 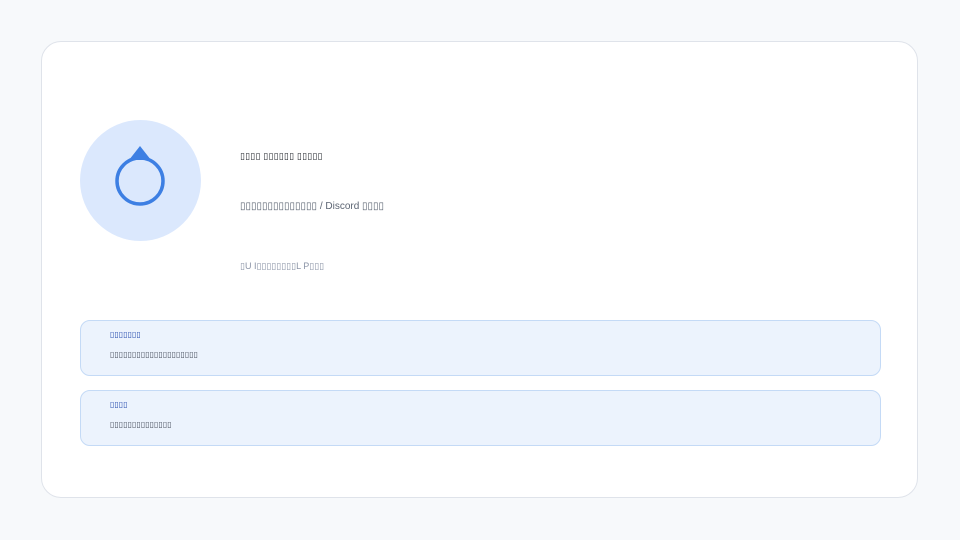 I want to click on info-box-title: ▯▯▯▯▯▯▯, so click(x=125, y=334).